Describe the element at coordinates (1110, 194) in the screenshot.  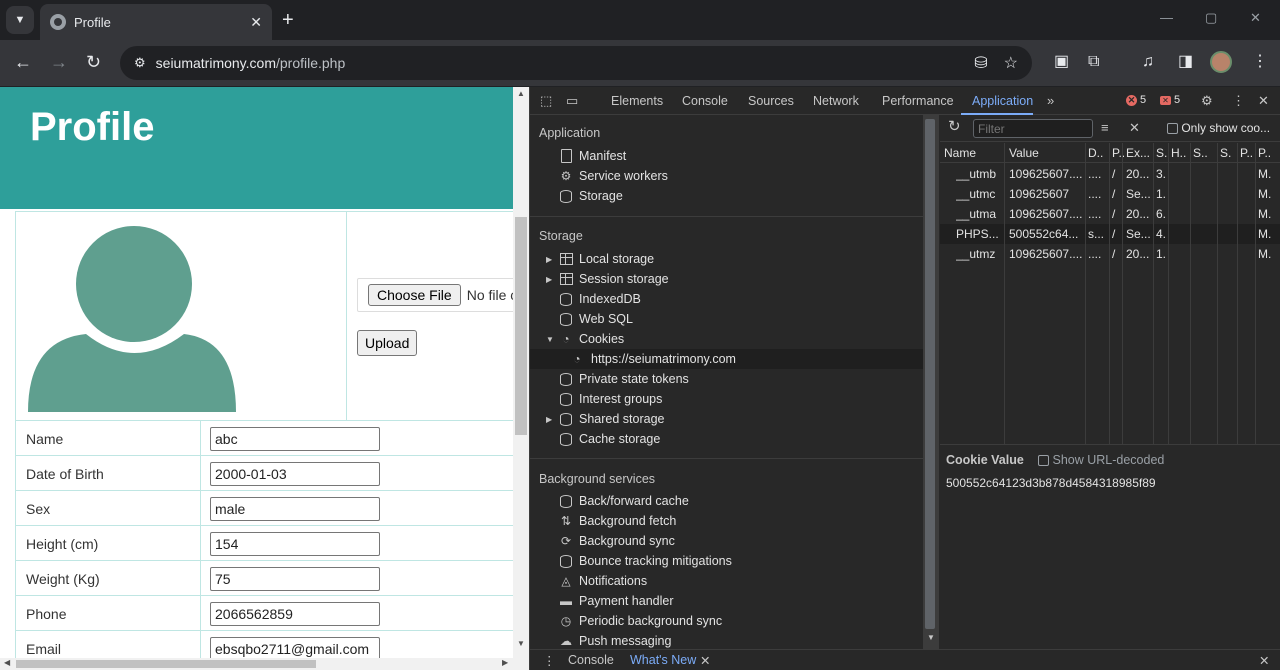
I see `cookie-row: __utmc 109625607.... / Se... 1. M.` at that location.